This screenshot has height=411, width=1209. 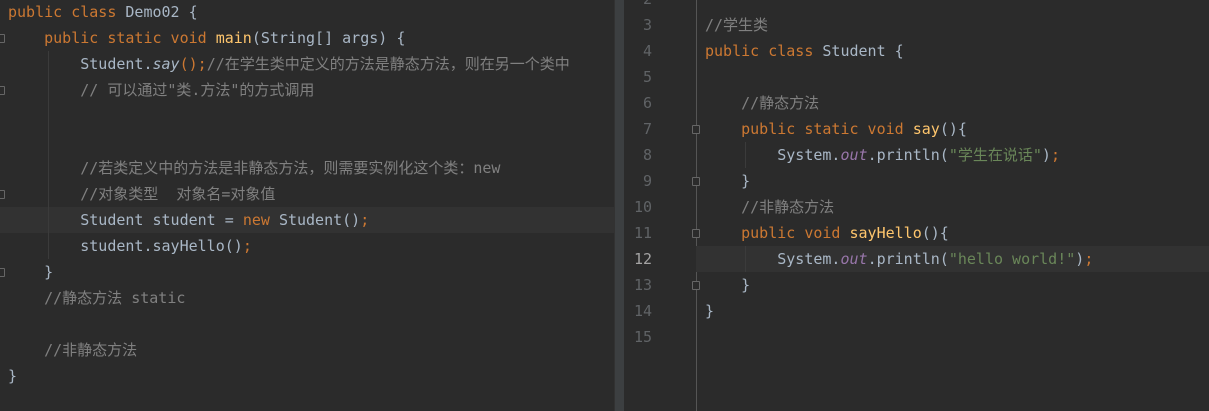 I want to click on code-text: System.out.println("hello world!");, so click(x=899, y=259).